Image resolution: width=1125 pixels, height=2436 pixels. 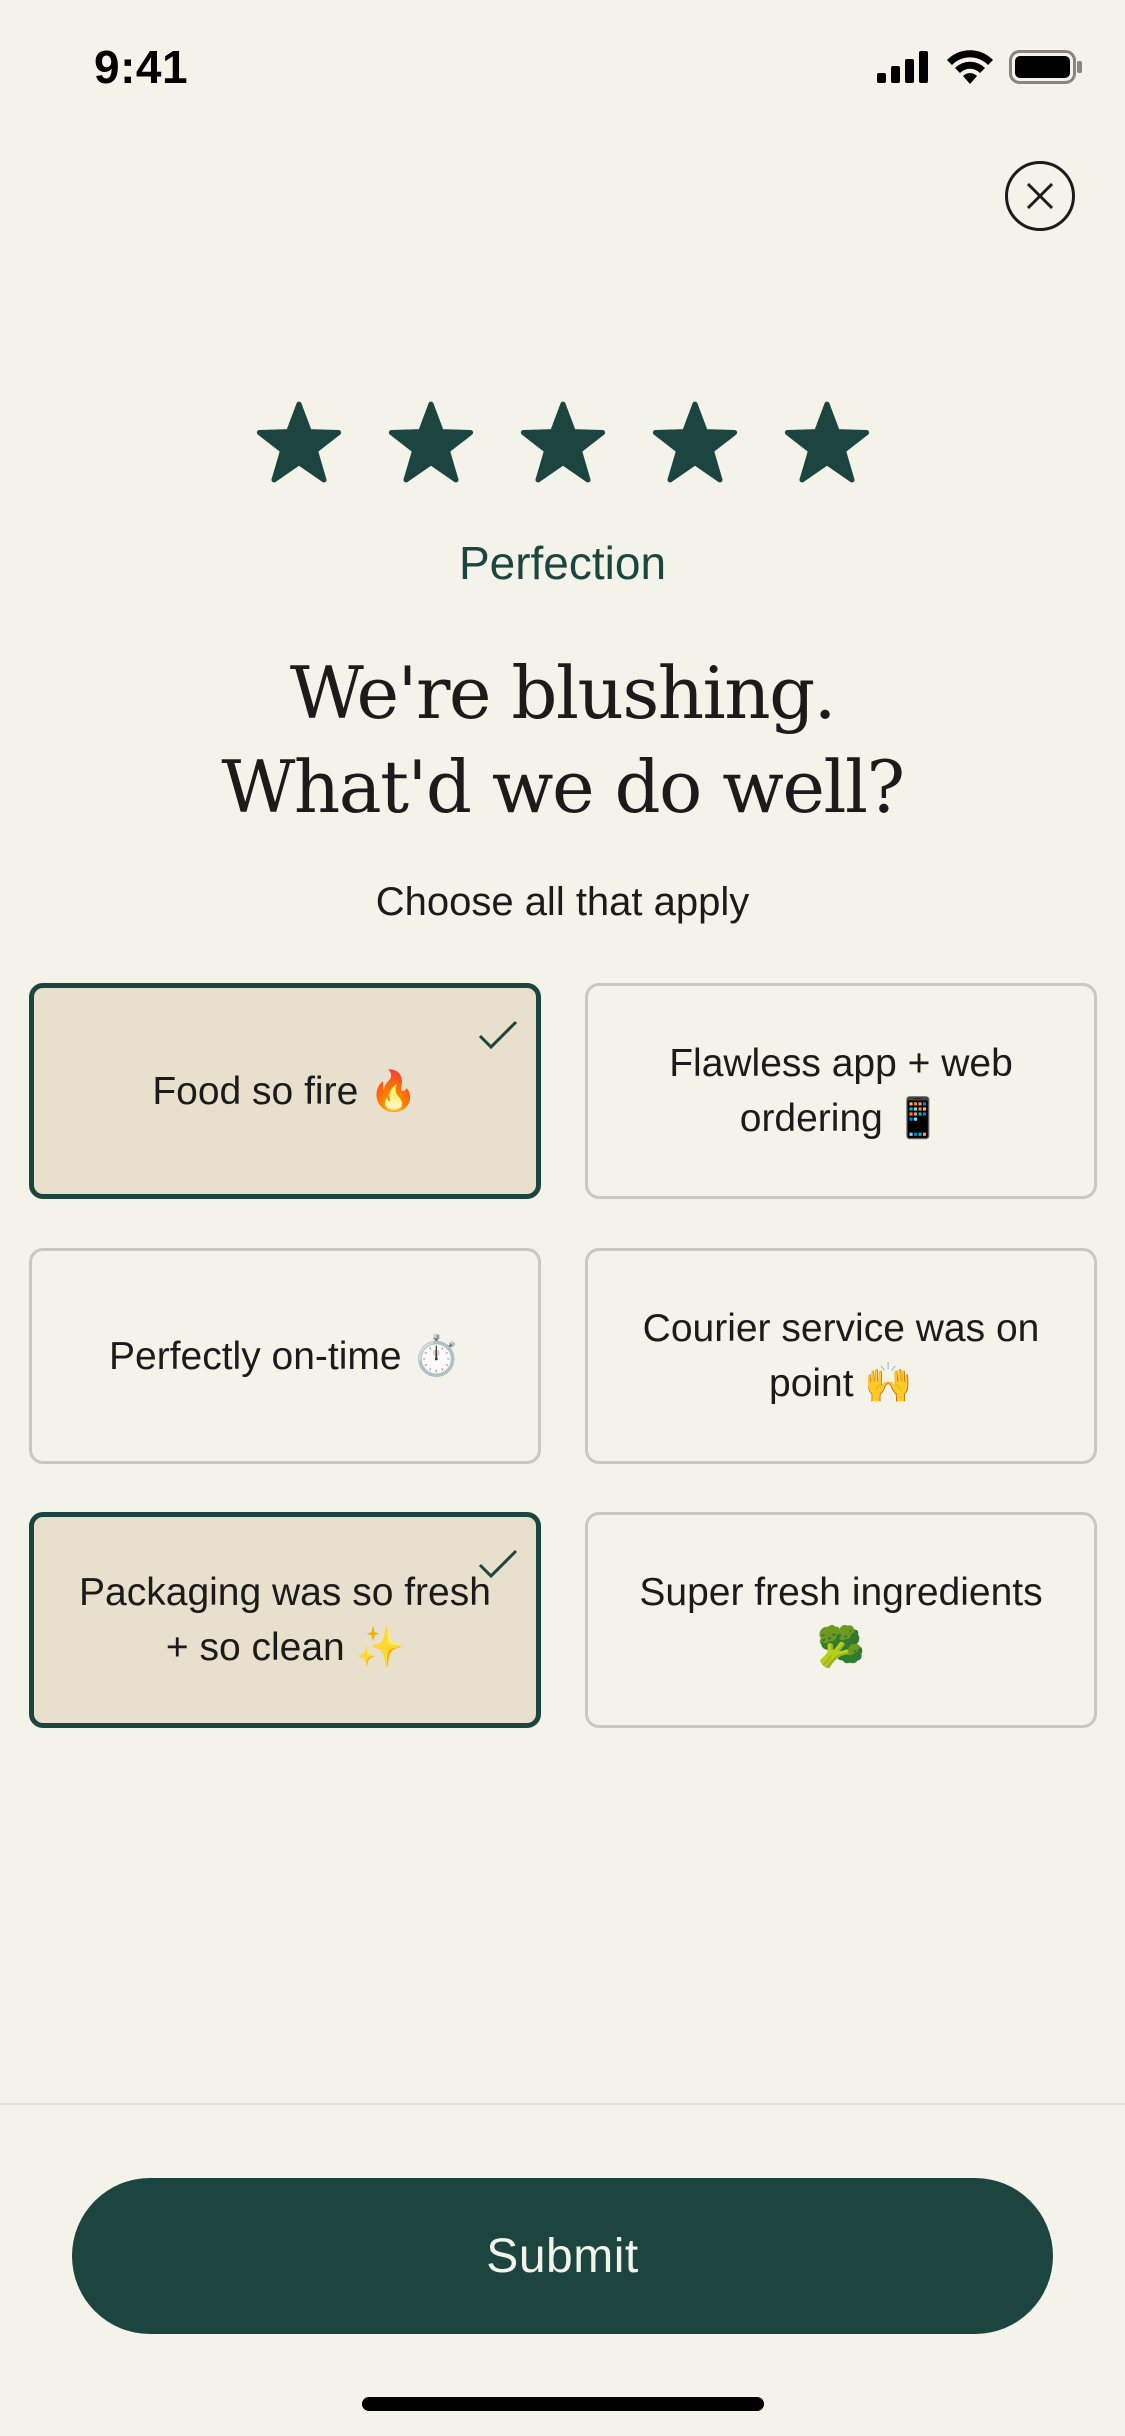 I want to click on option-label: Perfectly on-time ⏱️, so click(x=285, y=1356).